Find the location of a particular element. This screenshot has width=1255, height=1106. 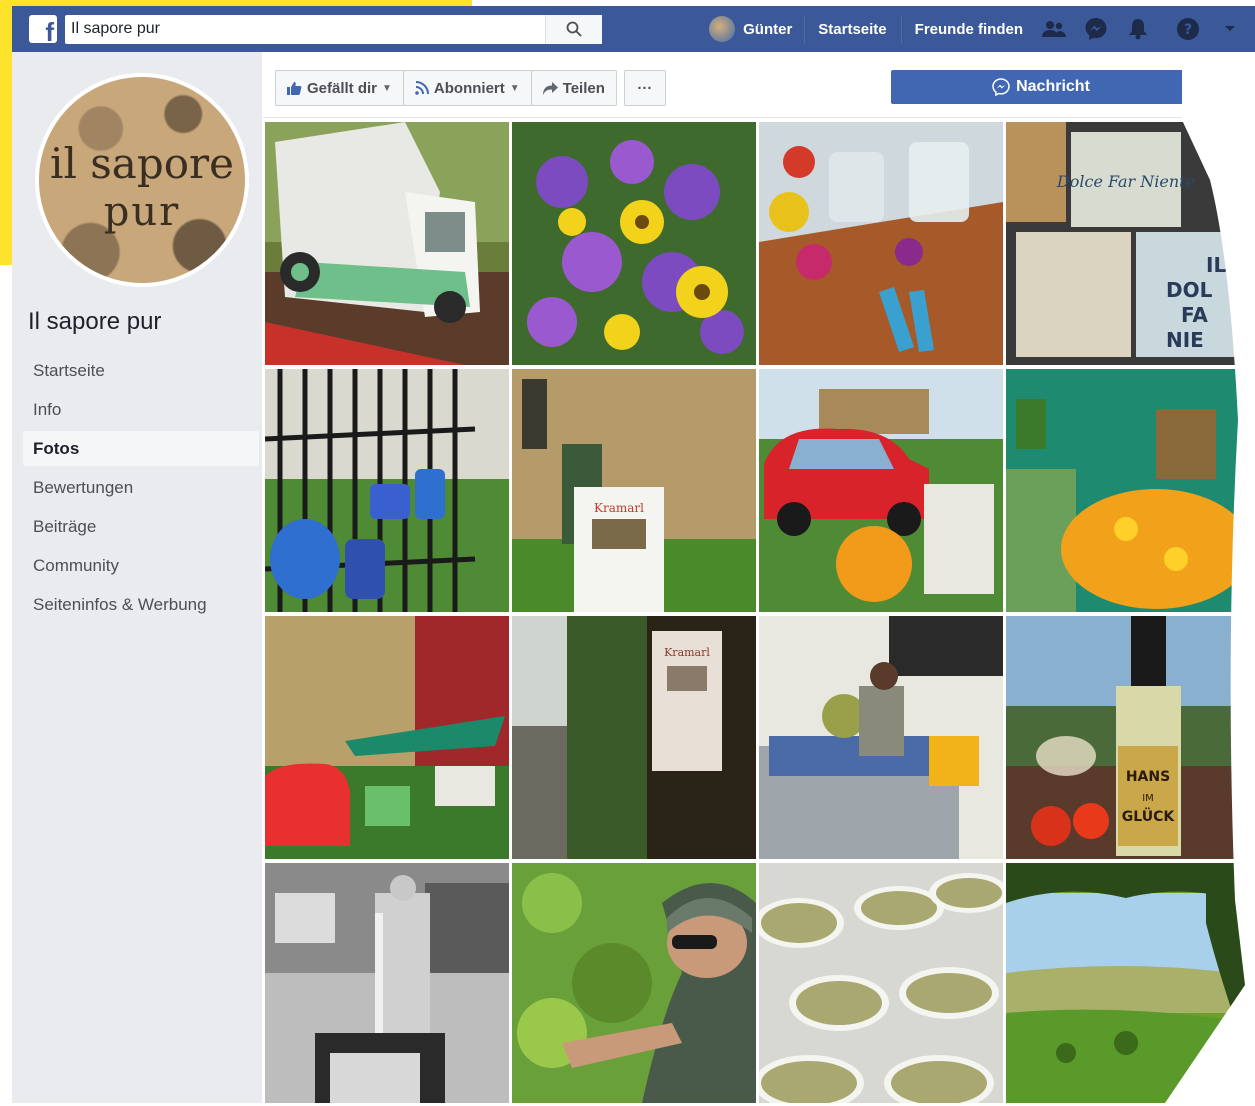

svg-text: GLÜCK is located at coordinates (1149, 816).